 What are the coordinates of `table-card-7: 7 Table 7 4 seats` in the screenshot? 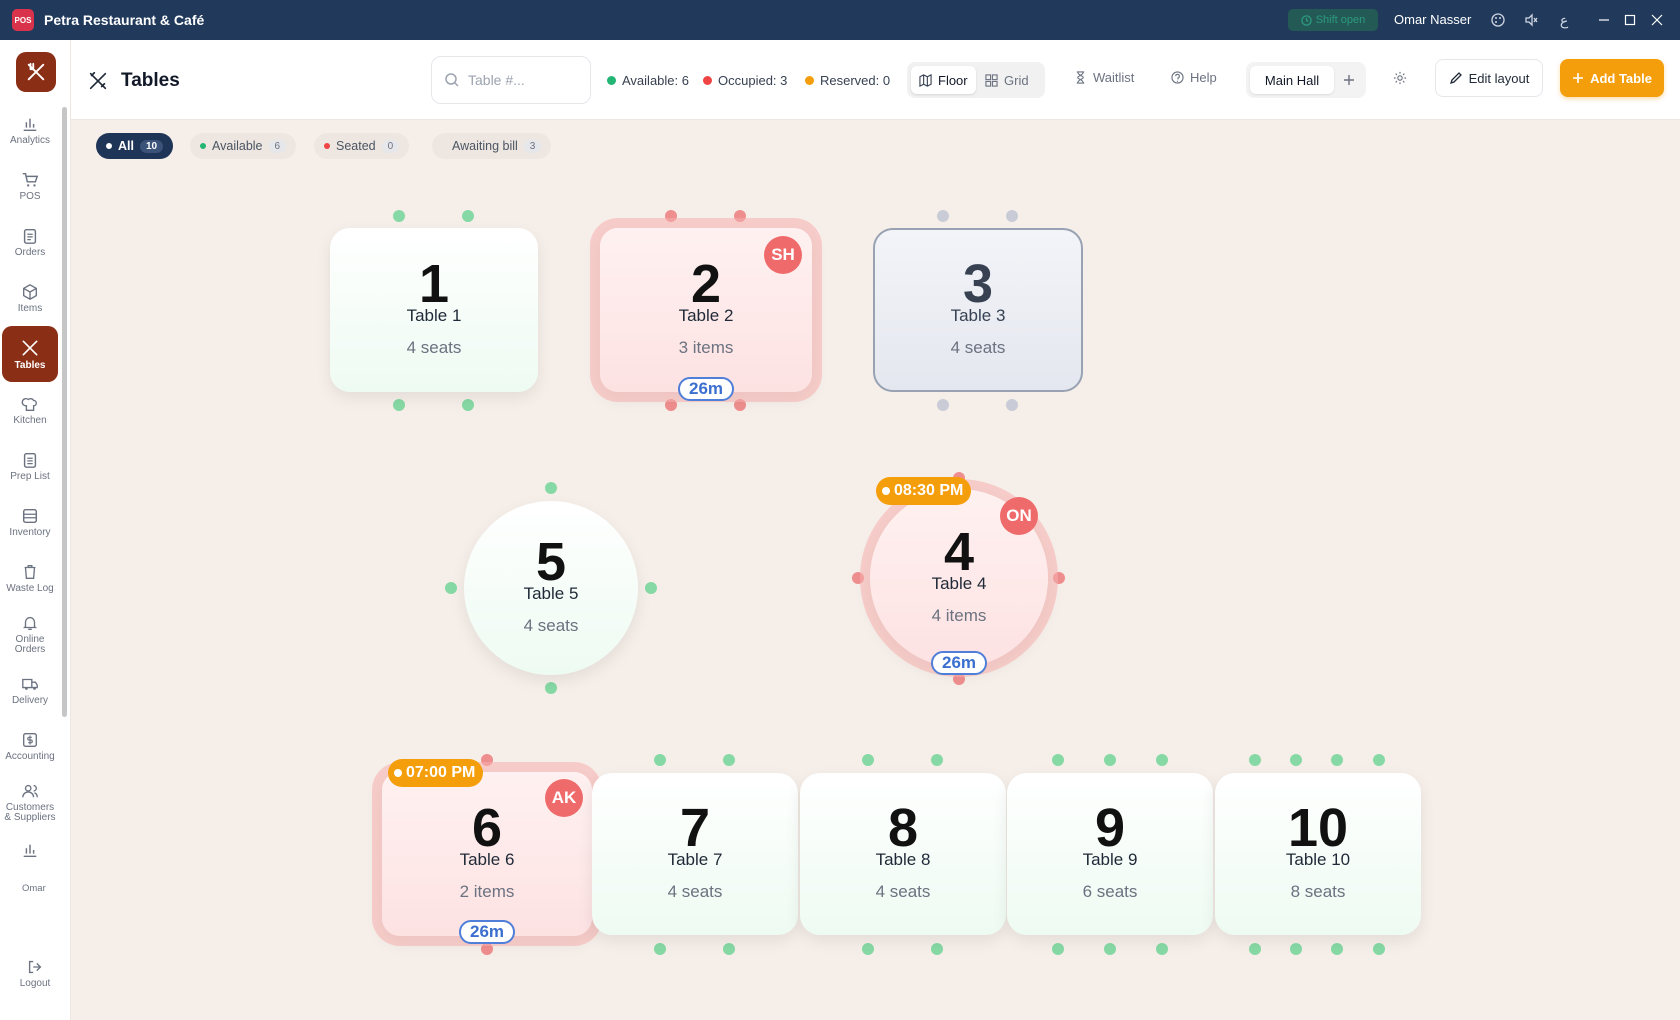 It's located at (695, 854).